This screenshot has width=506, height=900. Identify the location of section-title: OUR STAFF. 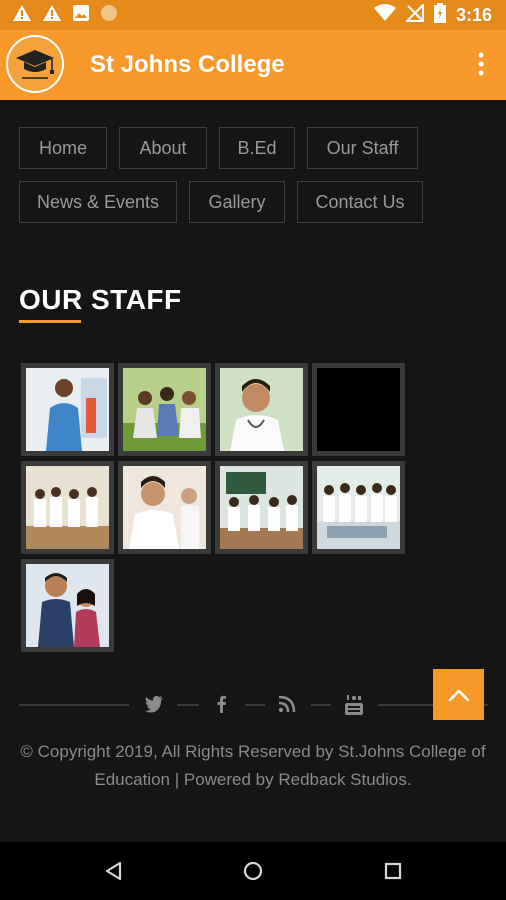
(100, 299).